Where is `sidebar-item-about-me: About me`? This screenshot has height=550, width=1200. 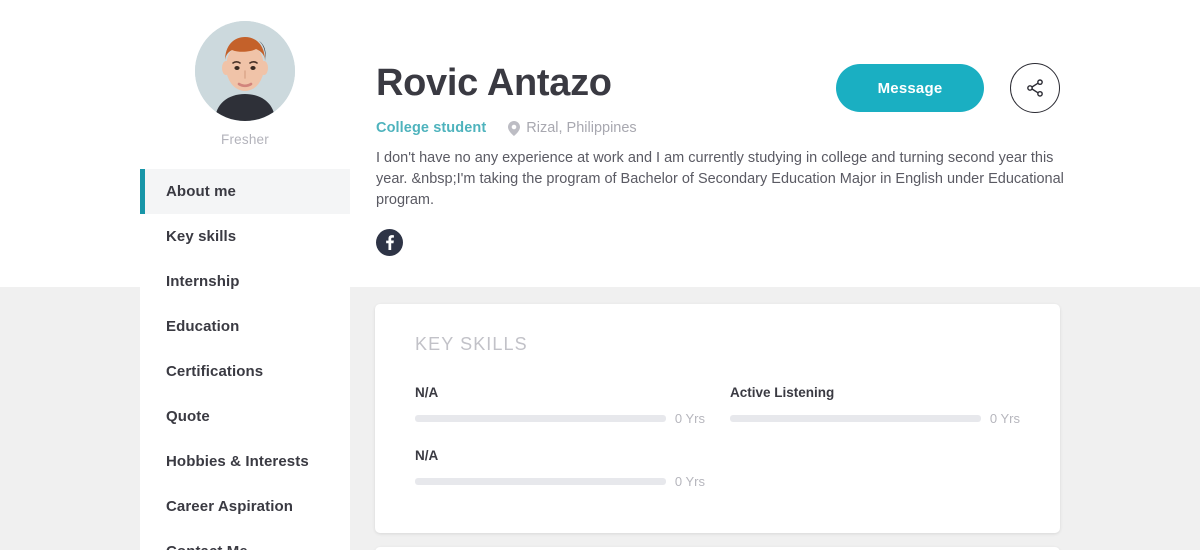
sidebar-item-about-me: About me is located at coordinates (245, 191).